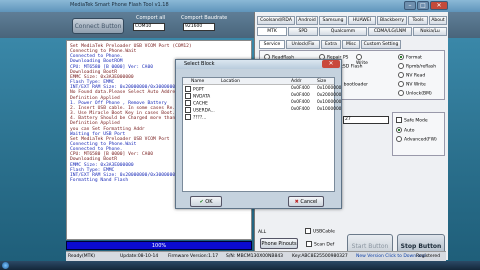  Describe the element at coordinates (439, 5) in the screenshot. I see `close-button: ✕` at that location.